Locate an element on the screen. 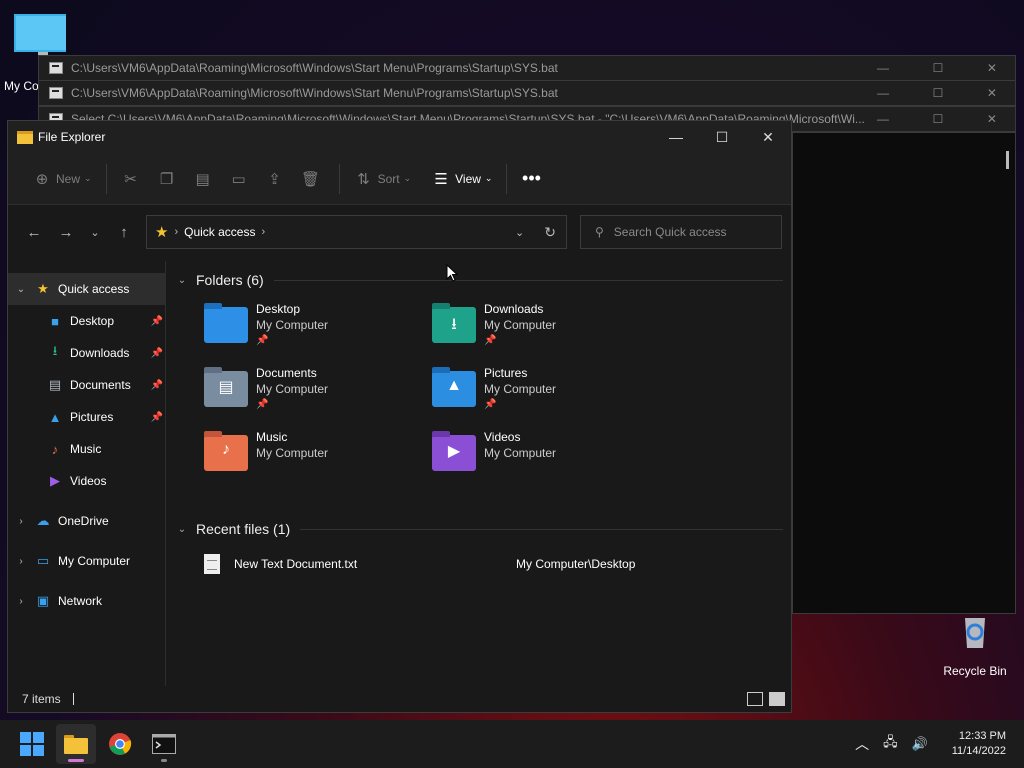 The height and width of the screenshot is (768, 1024). close-button: ✕ is located at coordinates (768, 137).